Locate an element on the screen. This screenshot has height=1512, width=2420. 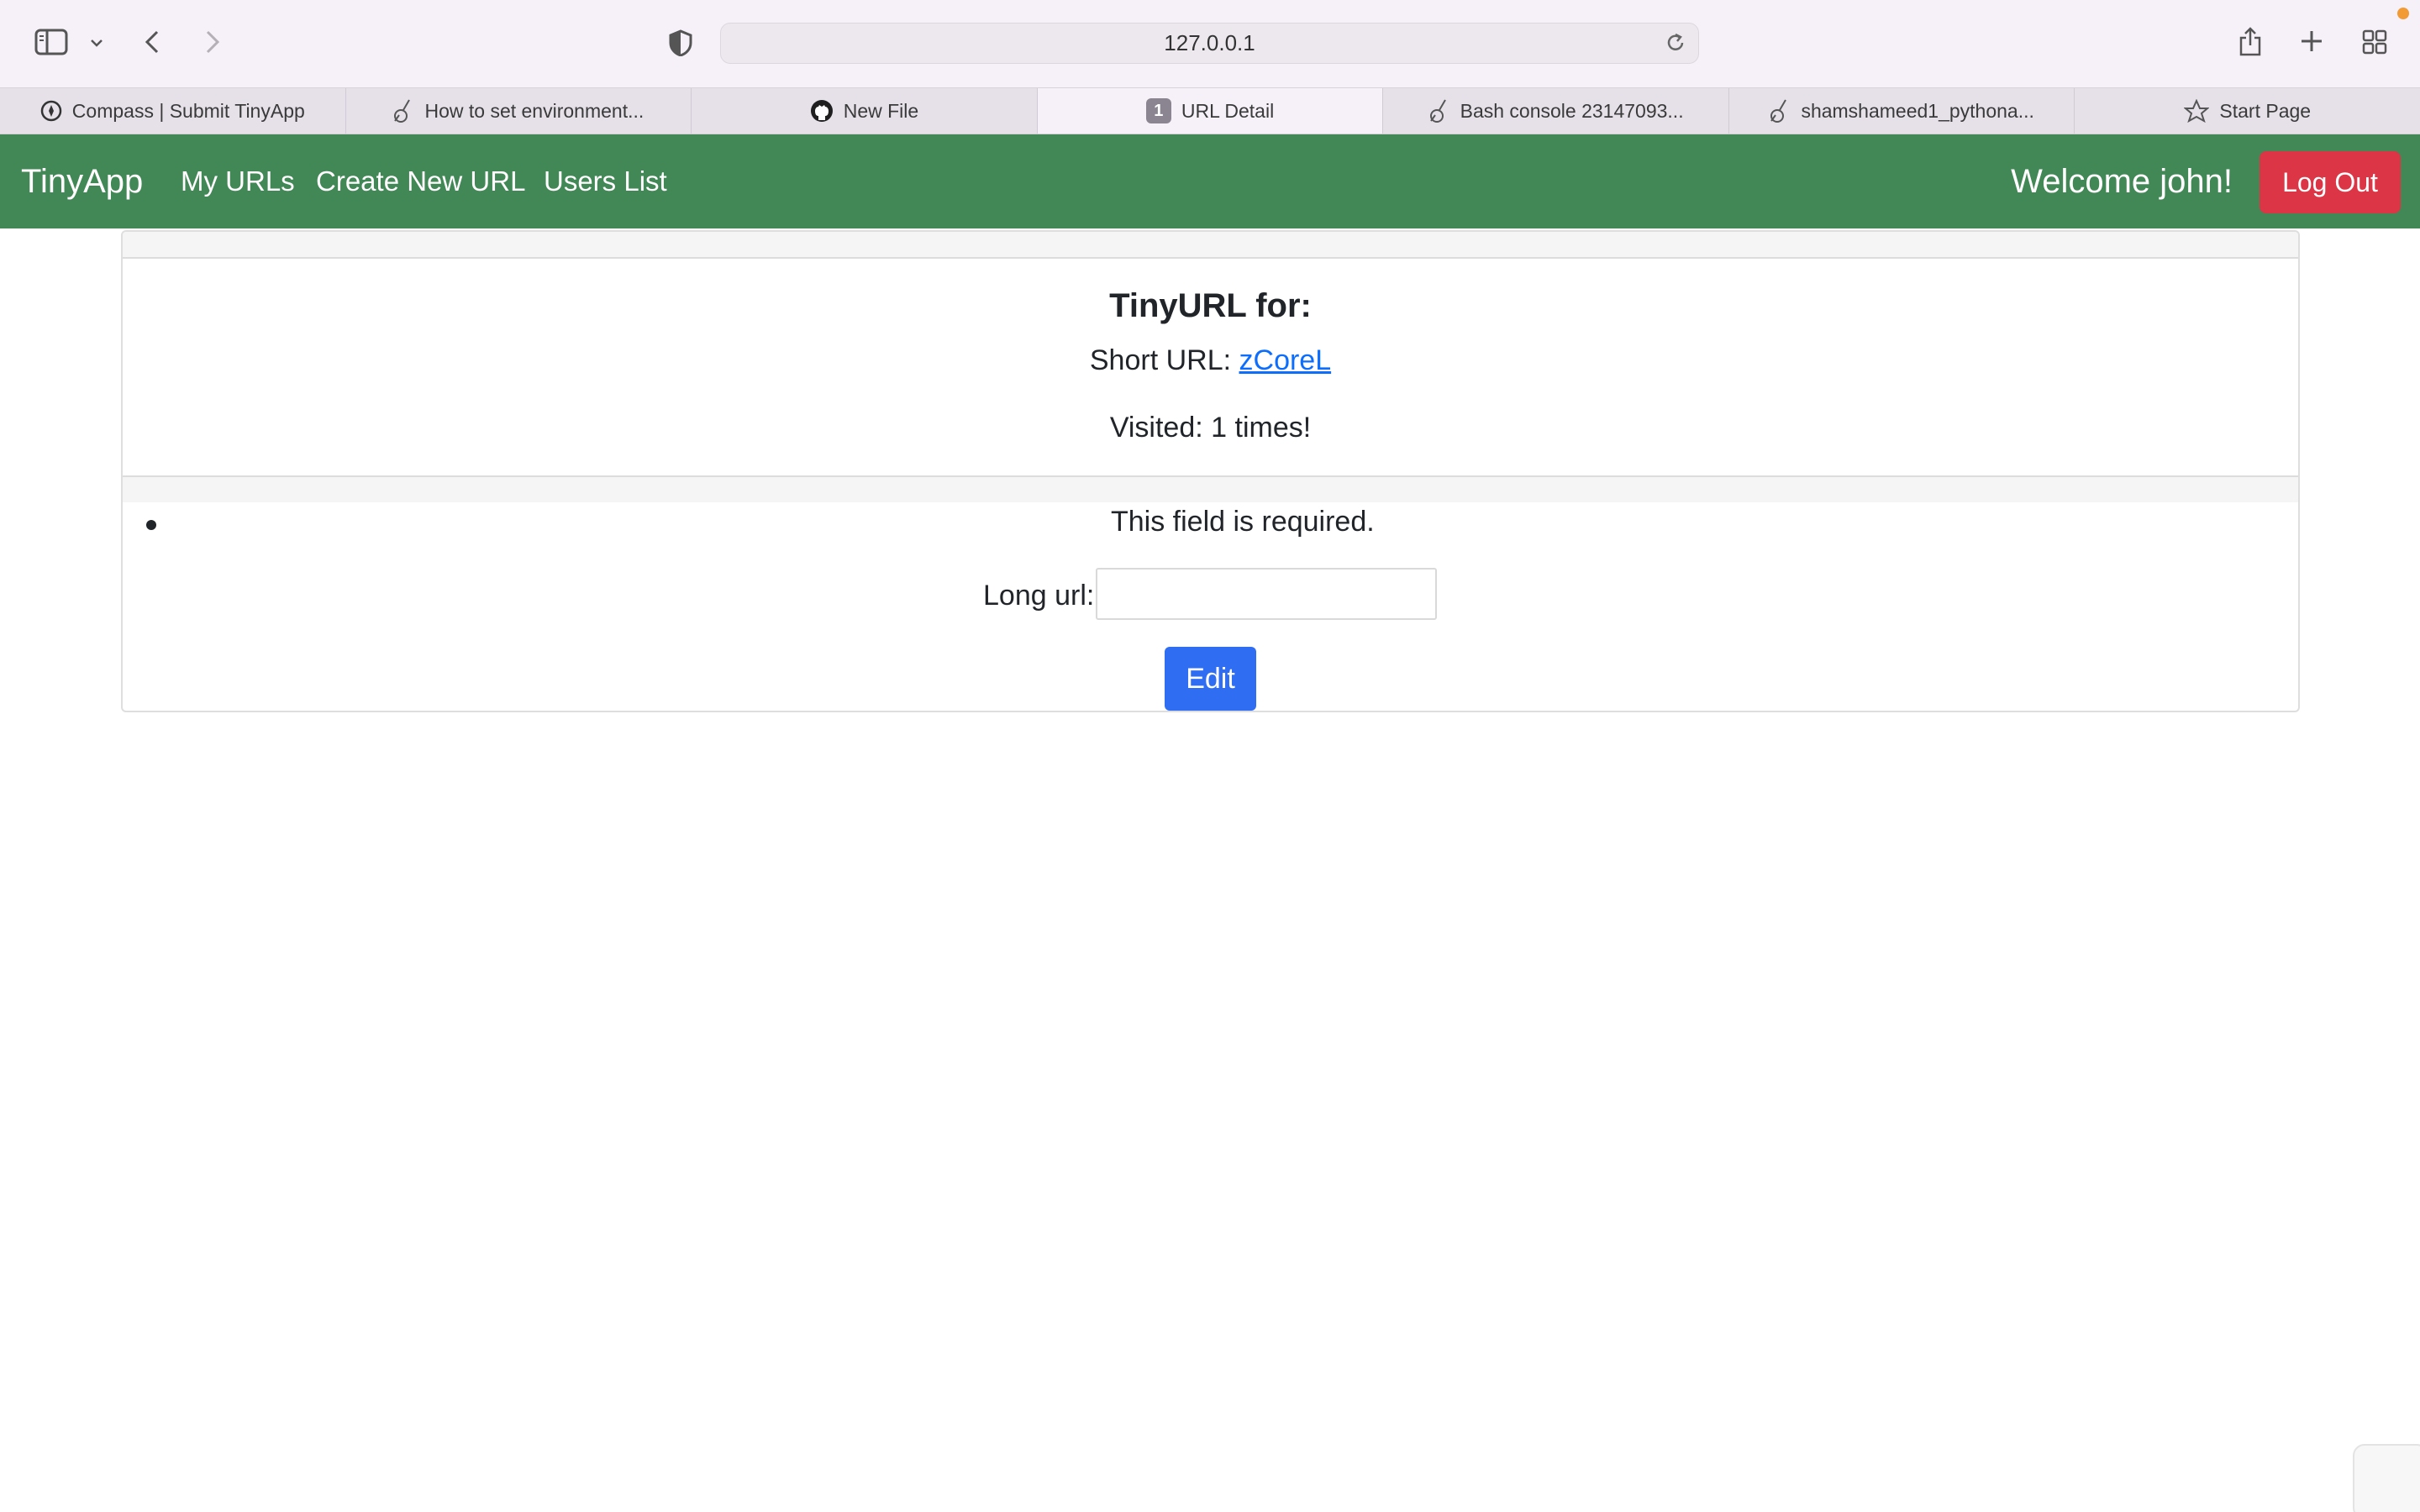
tab-start-page: Start Page is located at coordinates (2247, 111).